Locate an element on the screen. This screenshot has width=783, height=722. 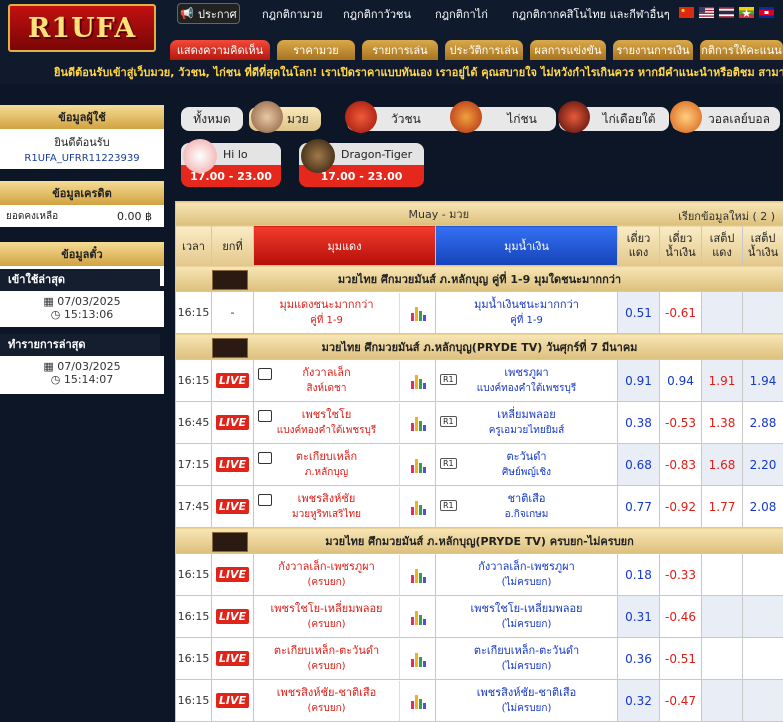
step-red-value: 1.68 is located at coordinates (722, 465).